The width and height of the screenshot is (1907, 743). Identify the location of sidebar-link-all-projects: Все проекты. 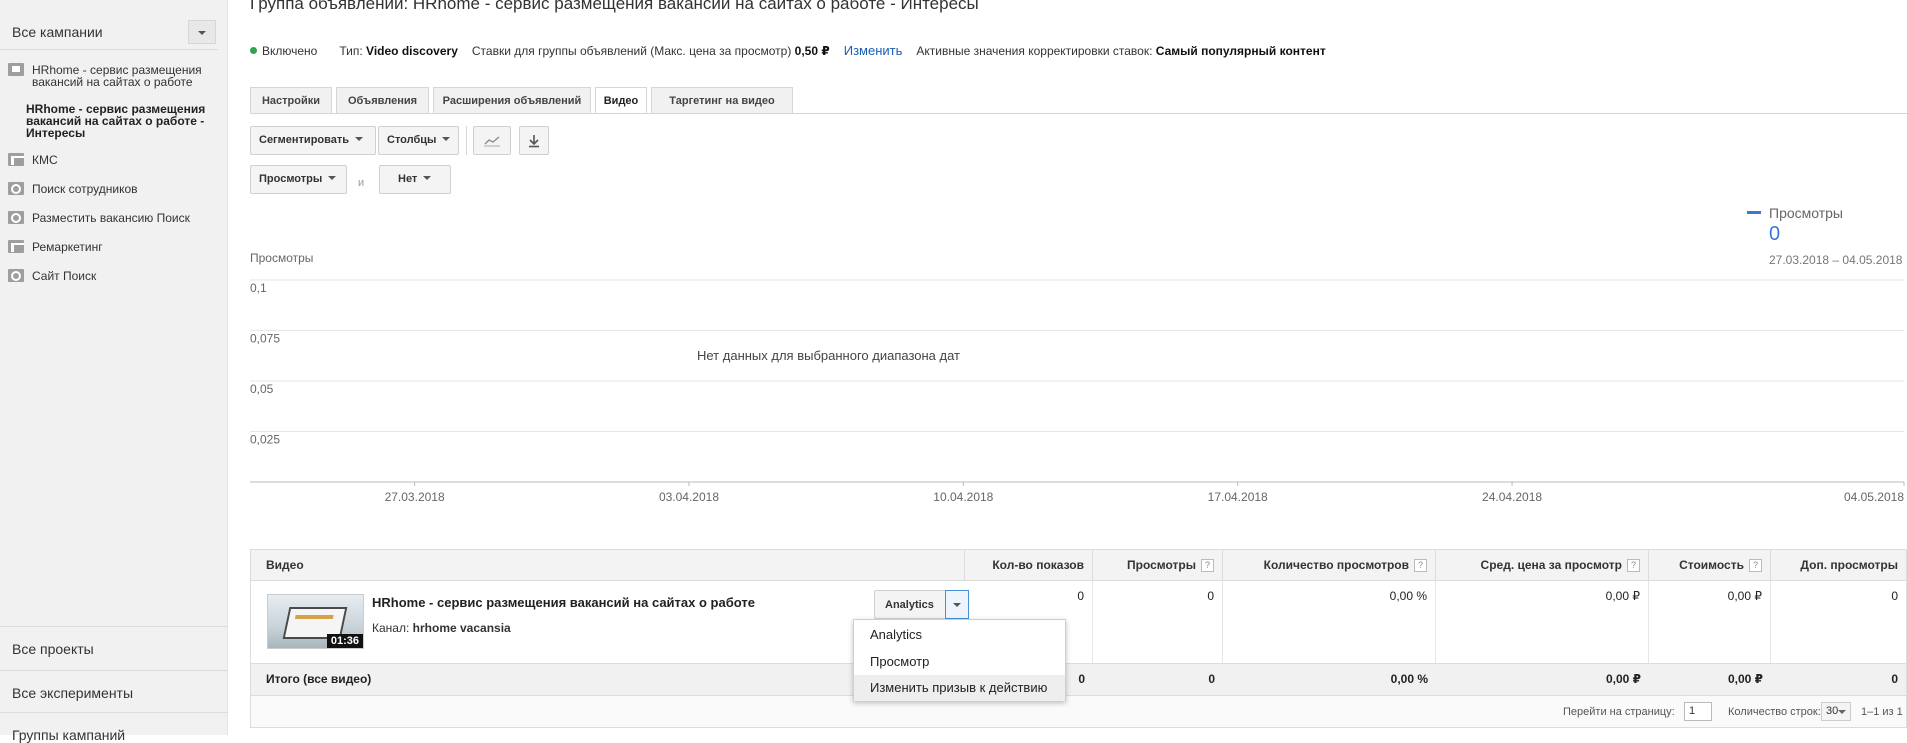
(114, 641).